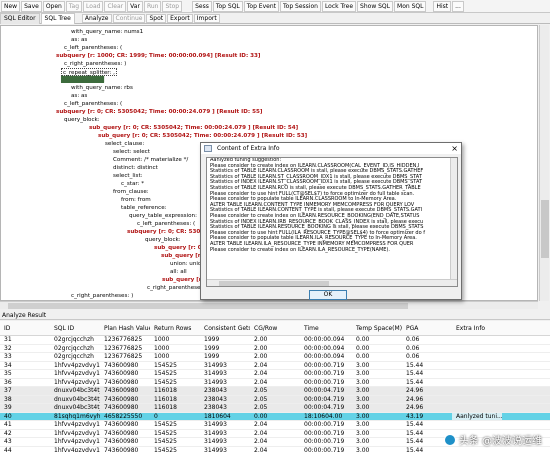 The width and height of the screenshot is (550, 452). I want to click on tree-node: subquery [r: 0; CR: 530, so click(163, 232).